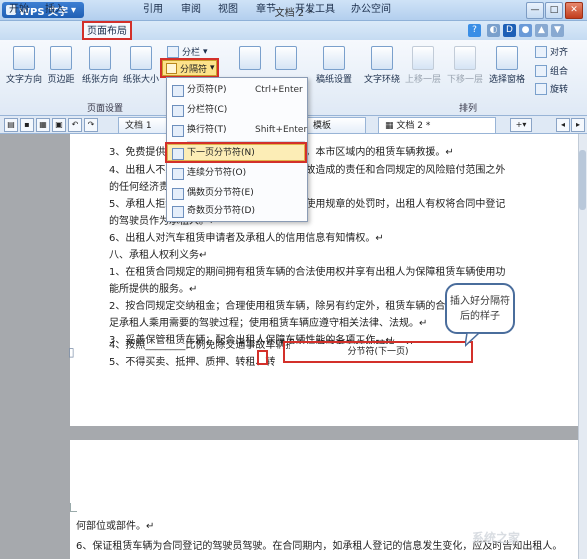 The height and width of the screenshot is (559, 587). I want to click on menu-item-label: 连续分节符(O), so click(217, 173).